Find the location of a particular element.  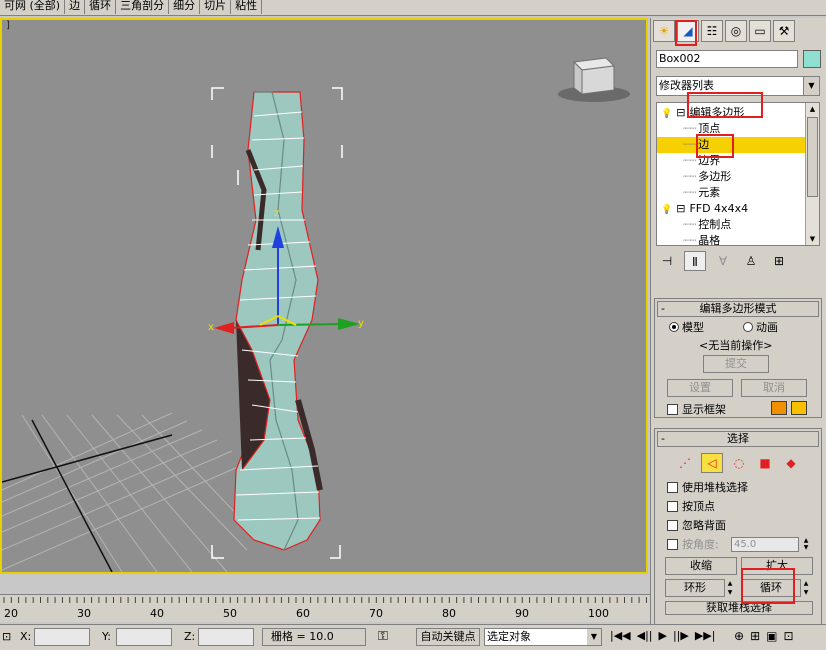

animation-radio: 动画 is located at coordinates (760, 328).